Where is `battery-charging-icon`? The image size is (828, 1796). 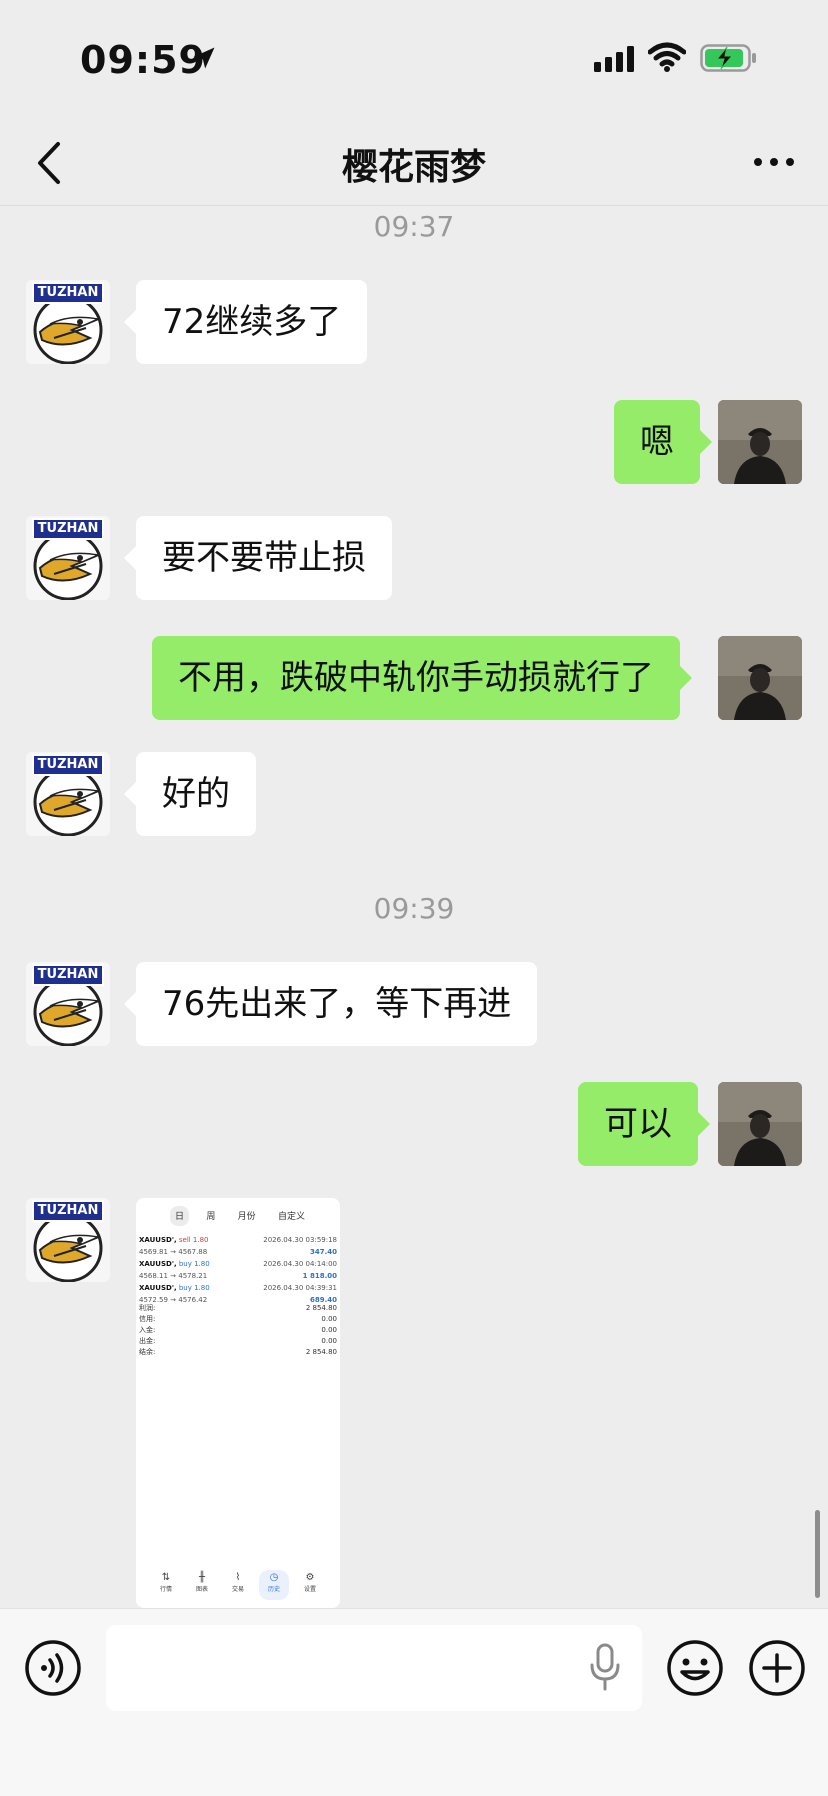 battery-charging-icon is located at coordinates (728, 58).